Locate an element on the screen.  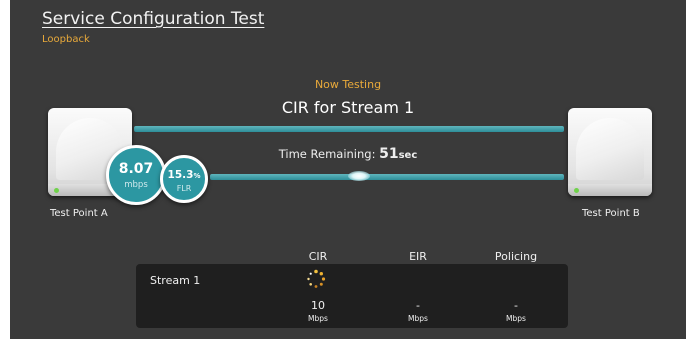
page-title: Service Configuration Test is located at coordinates (153, 19).